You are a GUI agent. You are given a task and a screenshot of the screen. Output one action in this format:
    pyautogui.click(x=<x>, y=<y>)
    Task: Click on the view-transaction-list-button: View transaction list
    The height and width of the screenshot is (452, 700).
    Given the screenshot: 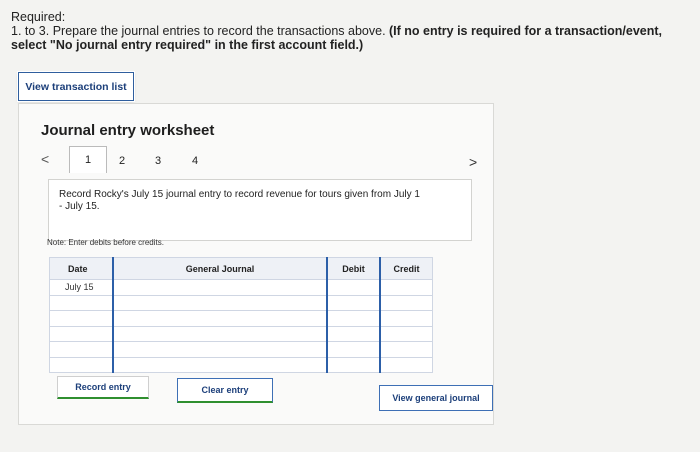 What is the action you would take?
    pyautogui.click(x=76, y=86)
    